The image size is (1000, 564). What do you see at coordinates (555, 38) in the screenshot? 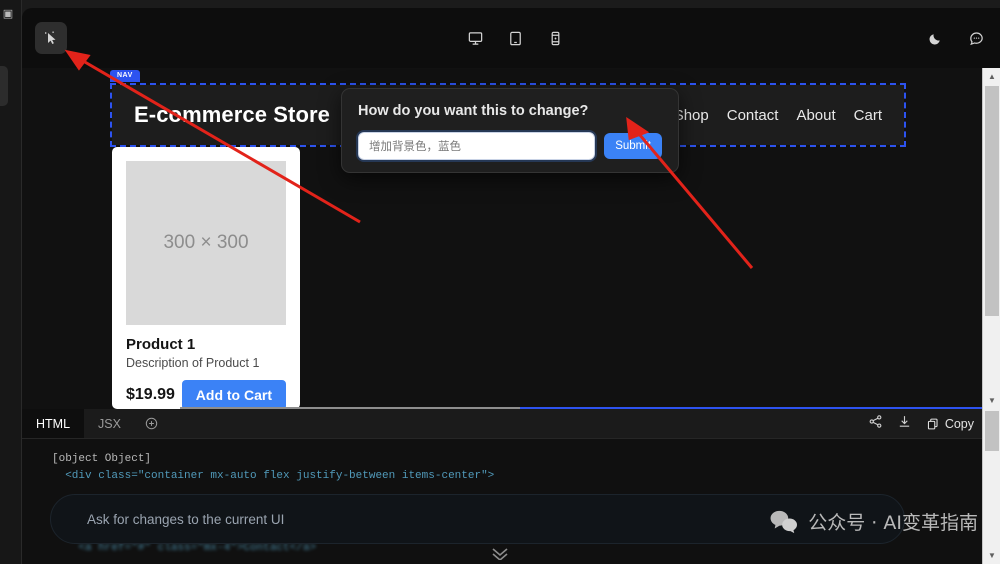
I see `viewport-mobile-icon` at bounding box center [555, 38].